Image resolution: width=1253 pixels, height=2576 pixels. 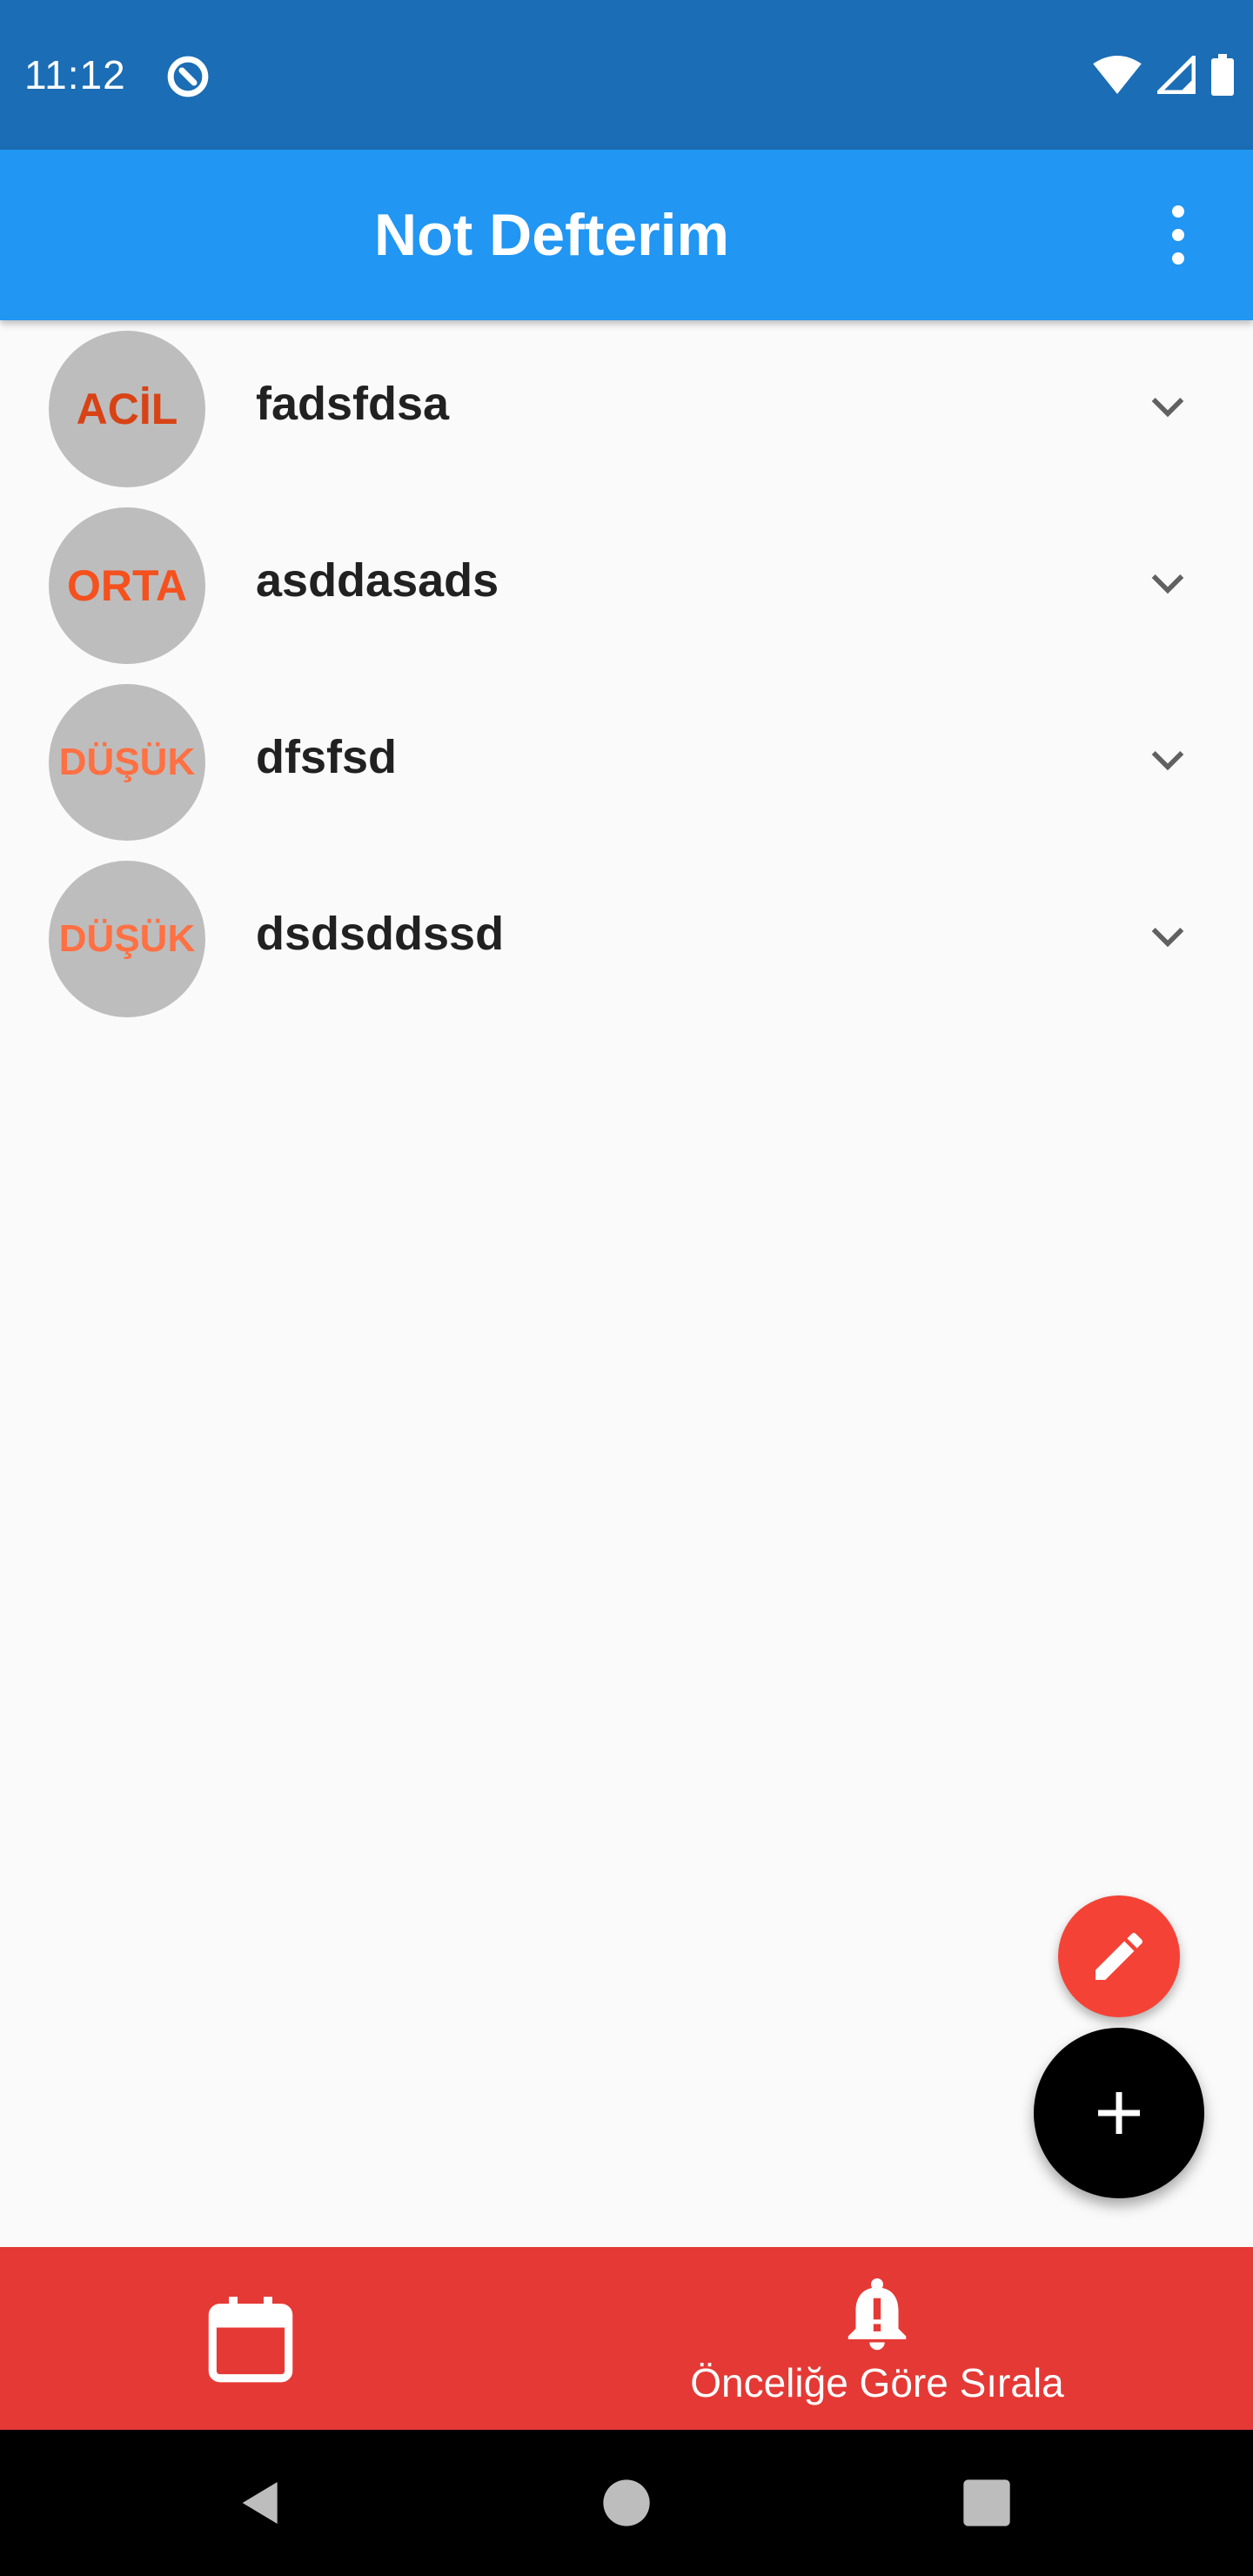 What do you see at coordinates (188, 77) in the screenshot?
I see `sync-disabled-icon` at bounding box center [188, 77].